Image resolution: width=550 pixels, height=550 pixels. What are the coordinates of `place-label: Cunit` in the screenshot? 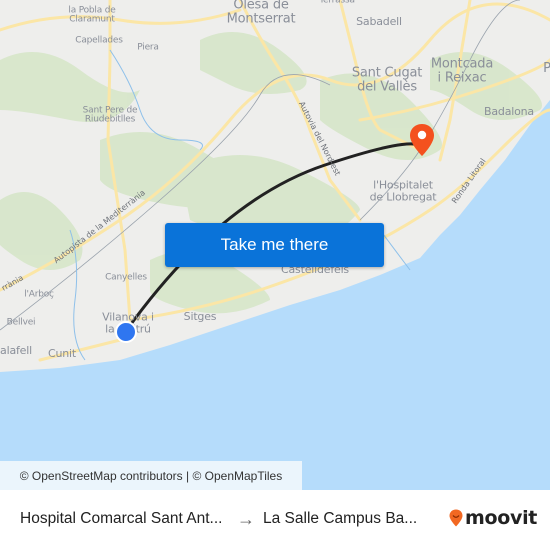 It's located at (62, 354).